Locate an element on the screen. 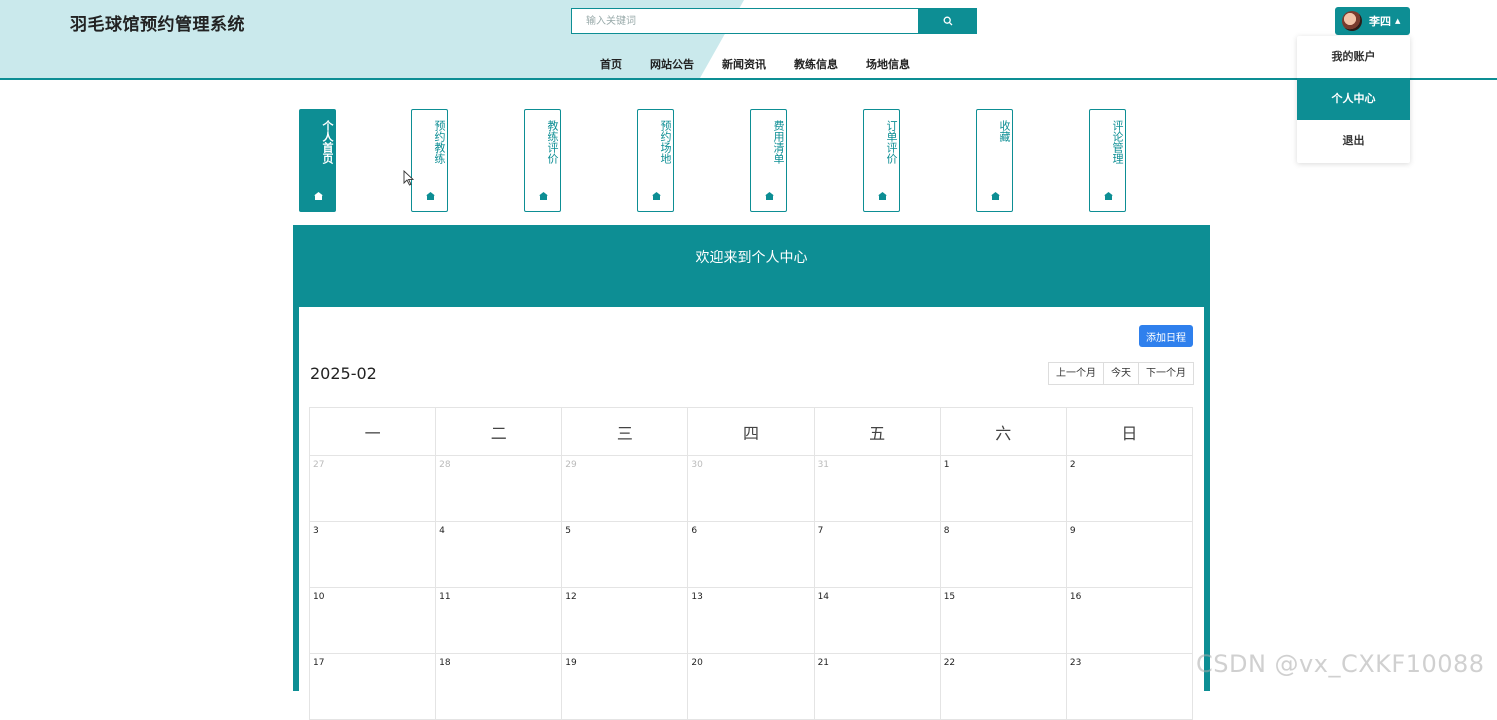  calendar-day: 7 is located at coordinates (877, 554).